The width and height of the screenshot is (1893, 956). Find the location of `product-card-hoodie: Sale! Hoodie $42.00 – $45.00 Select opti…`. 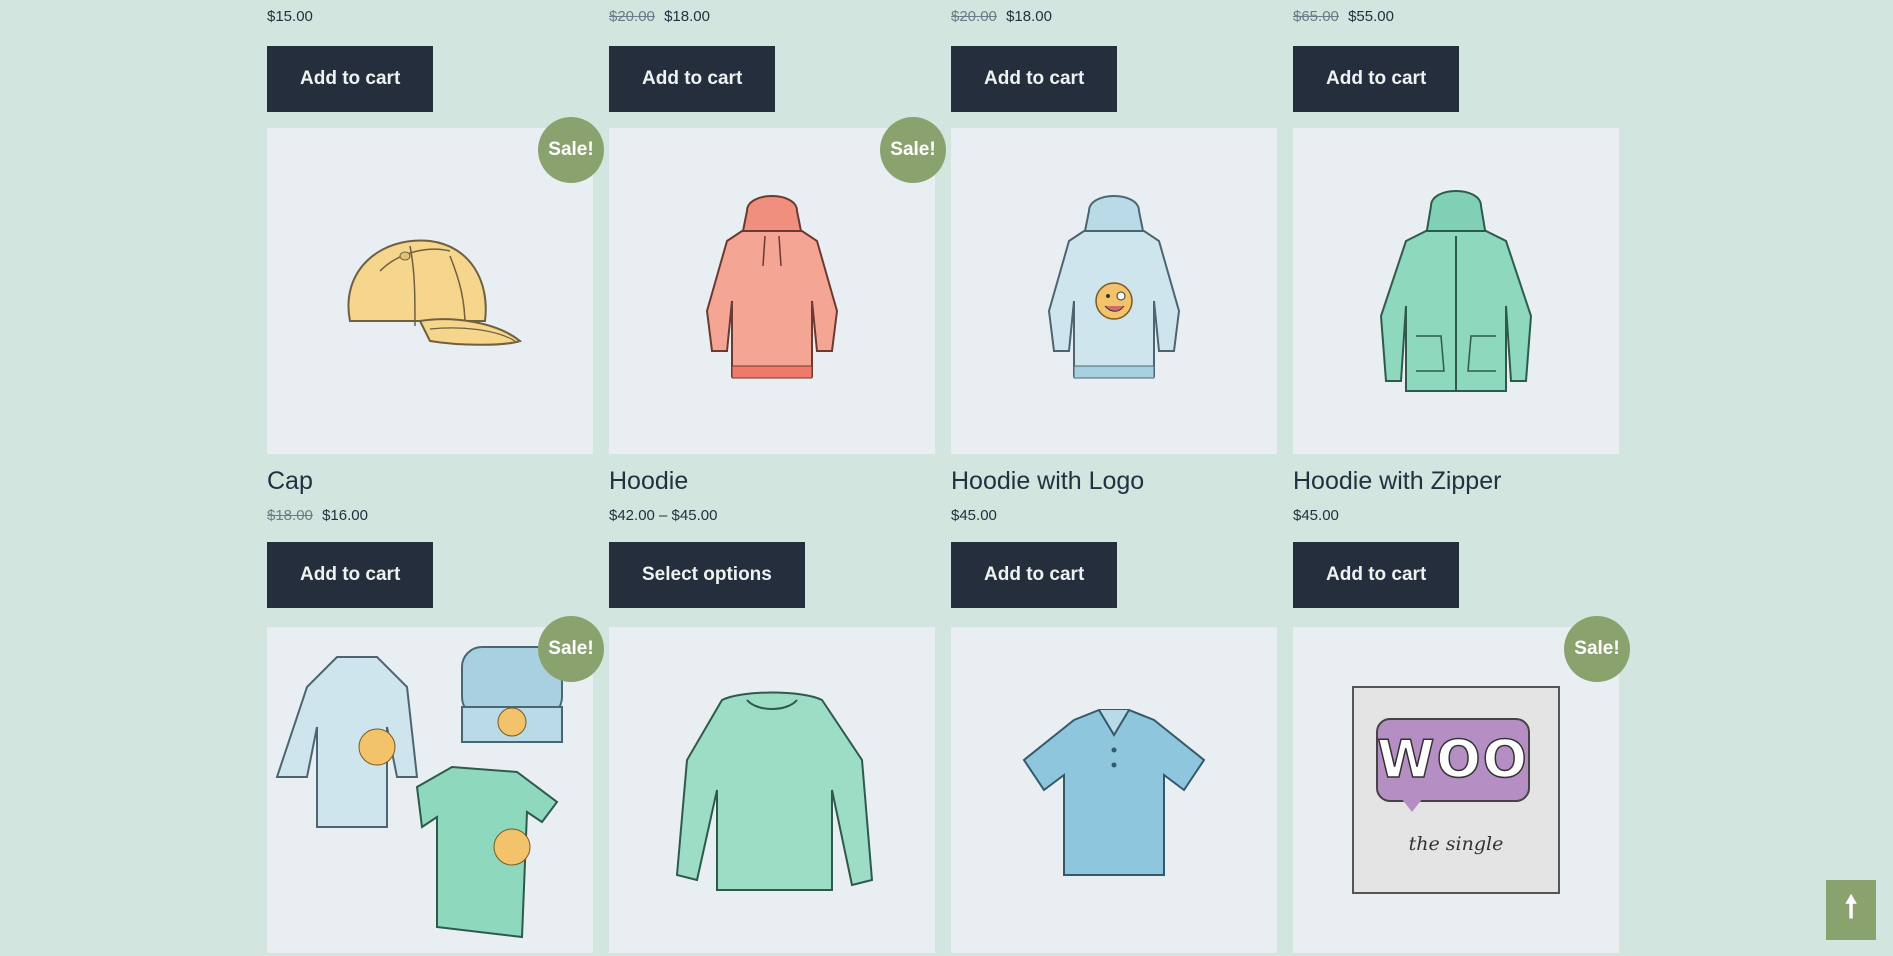

product-card-hoodie: Sale! Hoodie $42.00 – $45.00 Select opti… is located at coordinates (777, 370).